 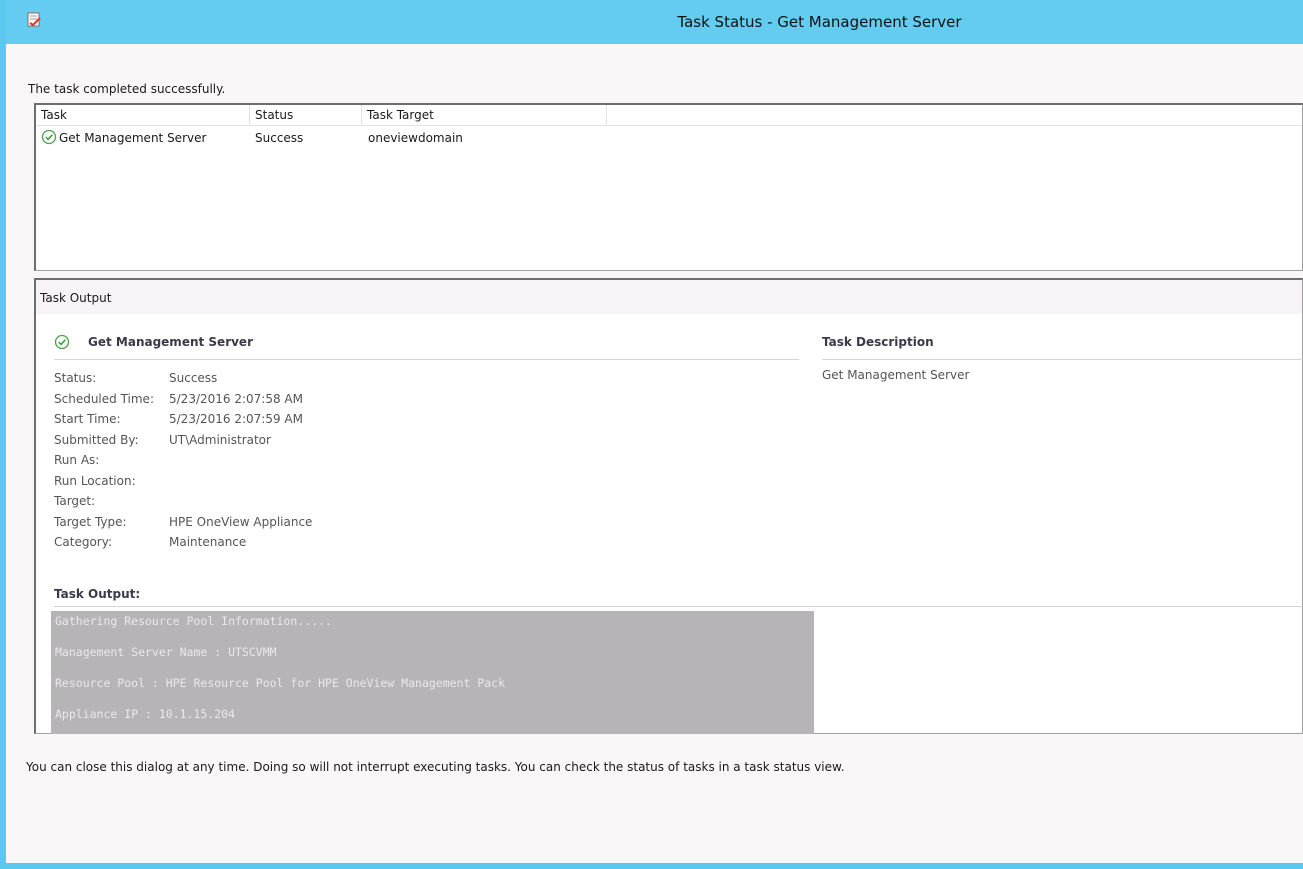 I want to click on title-bar: Task Status - Get Management Server, so click(x=654, y=22).